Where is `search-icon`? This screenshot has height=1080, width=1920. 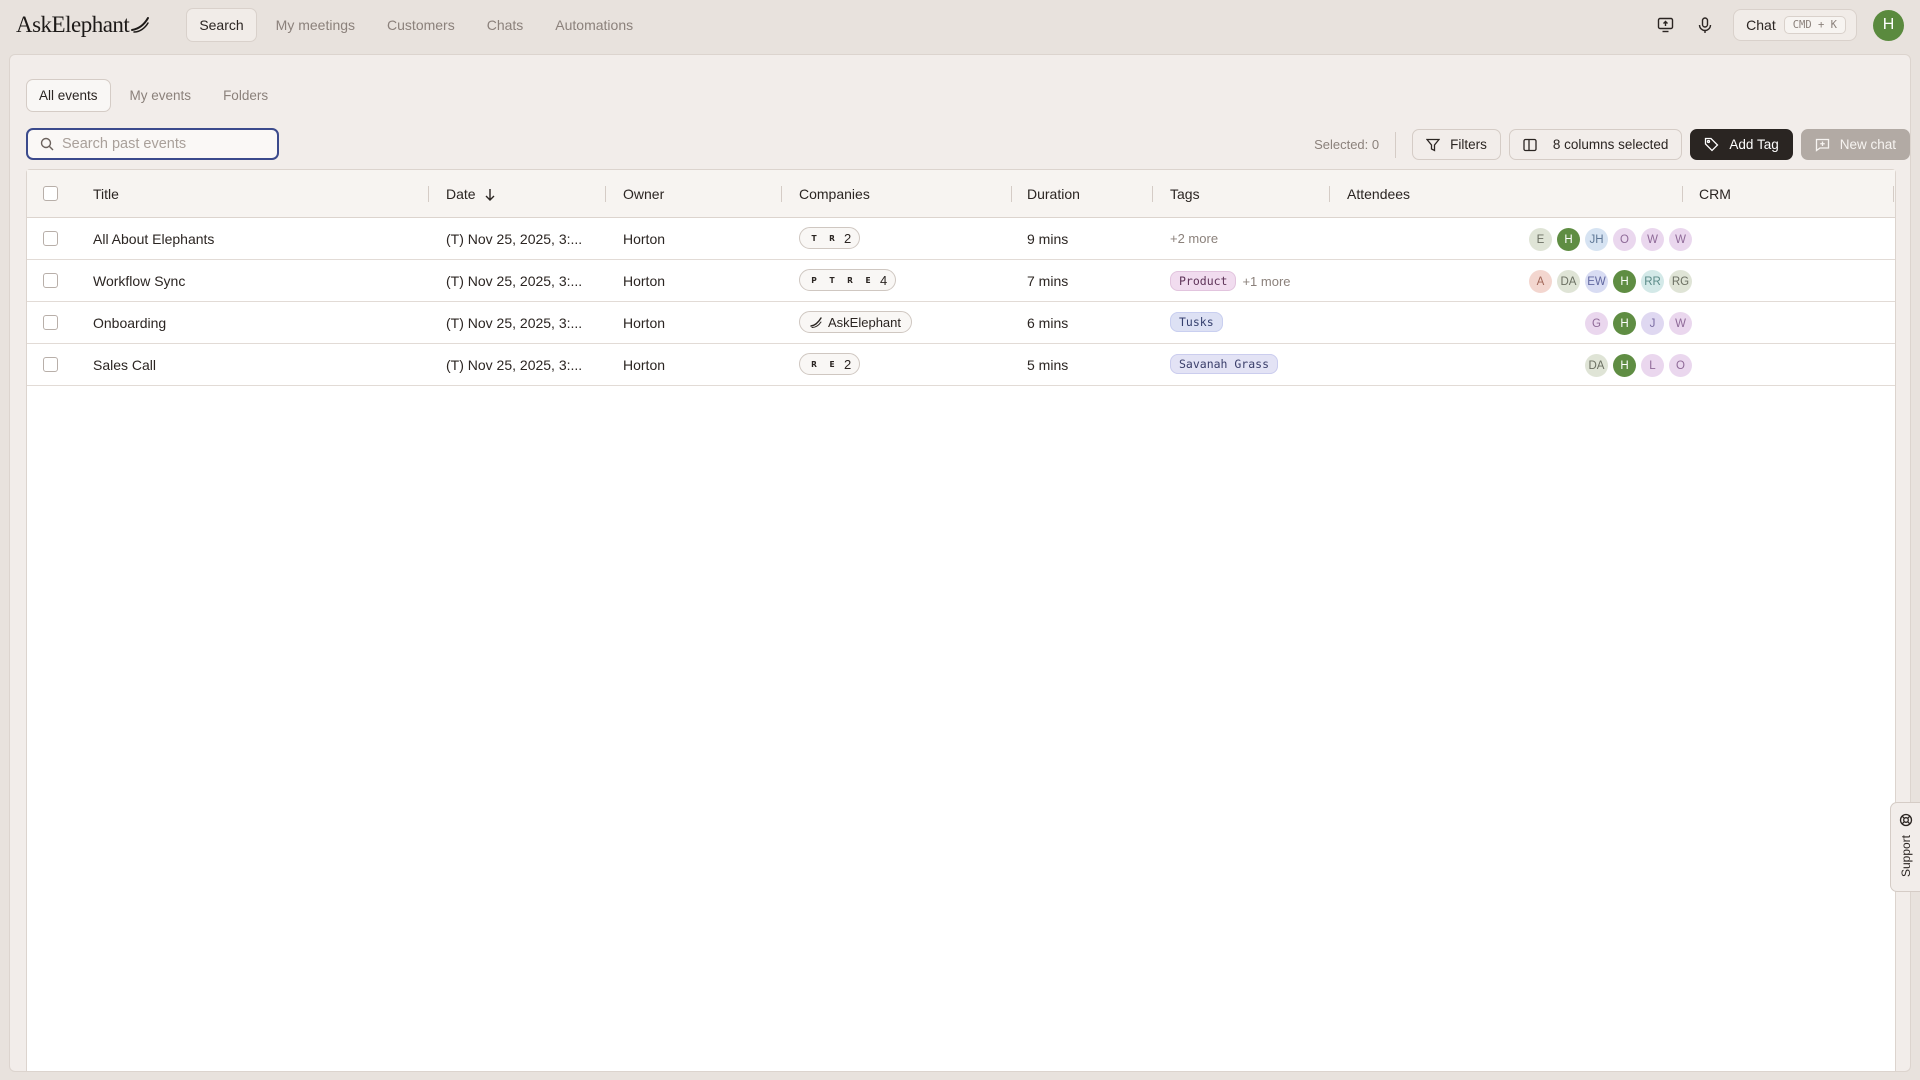 search-icon is located at coordinates (47, 144).